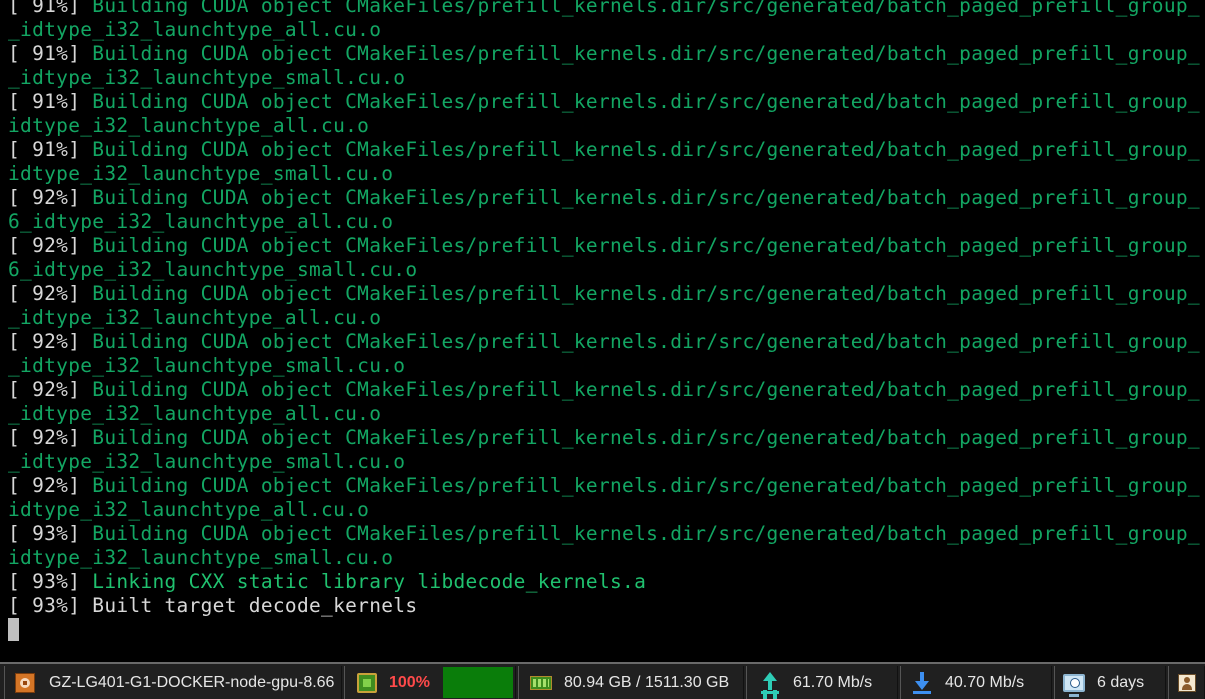 This screenshot has height=699, width=1205. What do you see at coordinates (13, 629) in the screenshot?
I see `terminal-cursor` at bounding box center [13, 629].